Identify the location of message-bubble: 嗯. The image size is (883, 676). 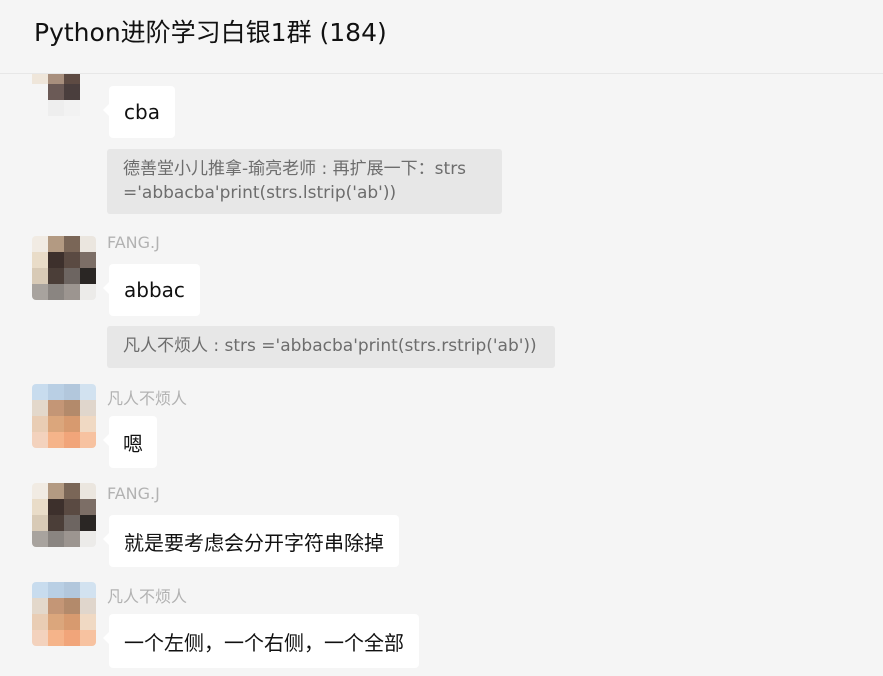
(130, 442).